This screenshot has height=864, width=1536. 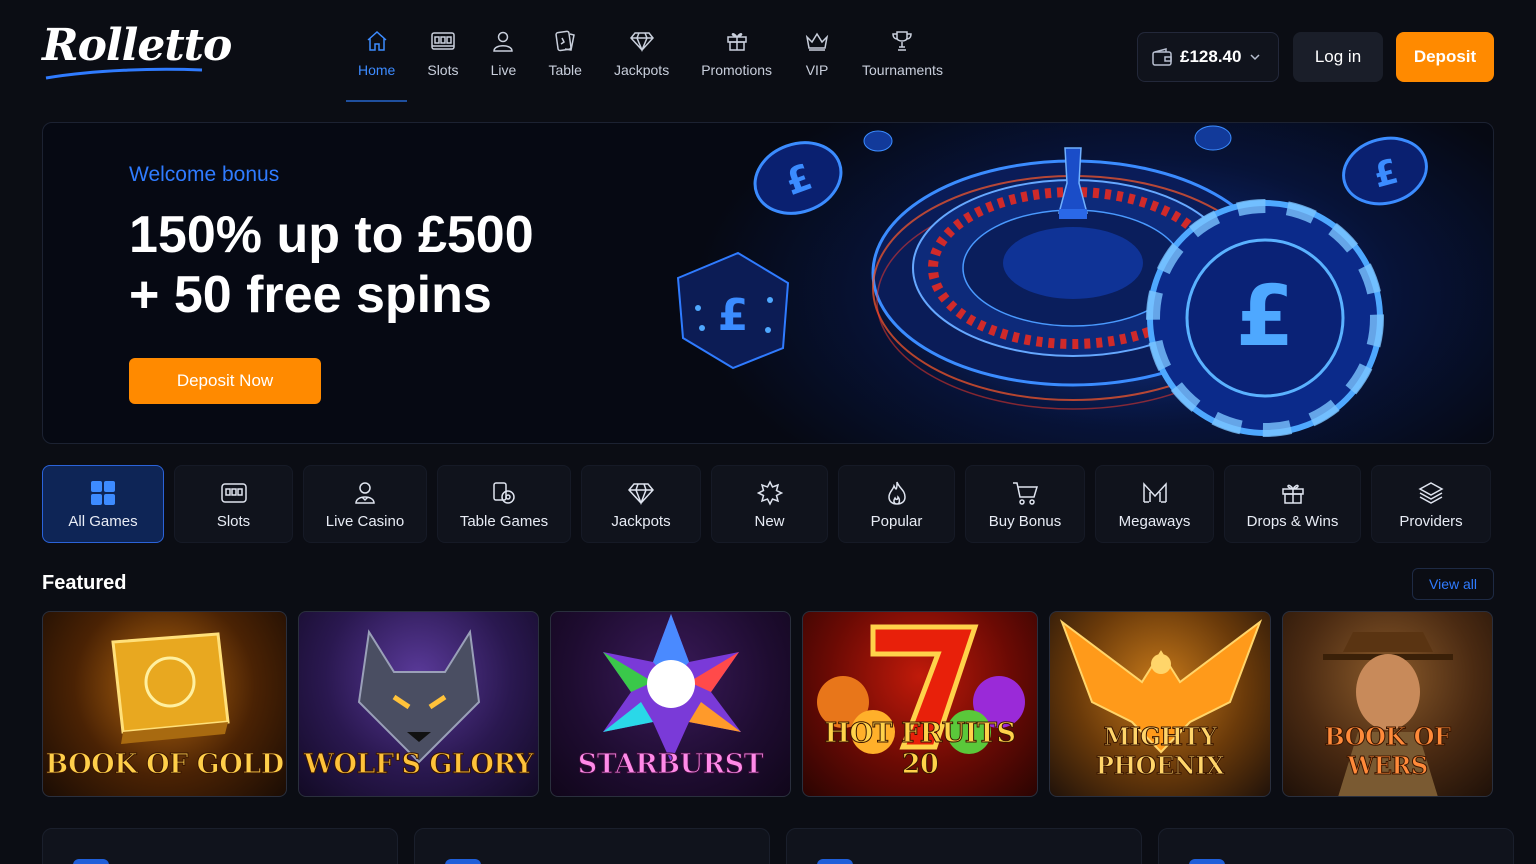 I want to click on game-title: HOT FRUITS 20, so click(x=920, y=749).